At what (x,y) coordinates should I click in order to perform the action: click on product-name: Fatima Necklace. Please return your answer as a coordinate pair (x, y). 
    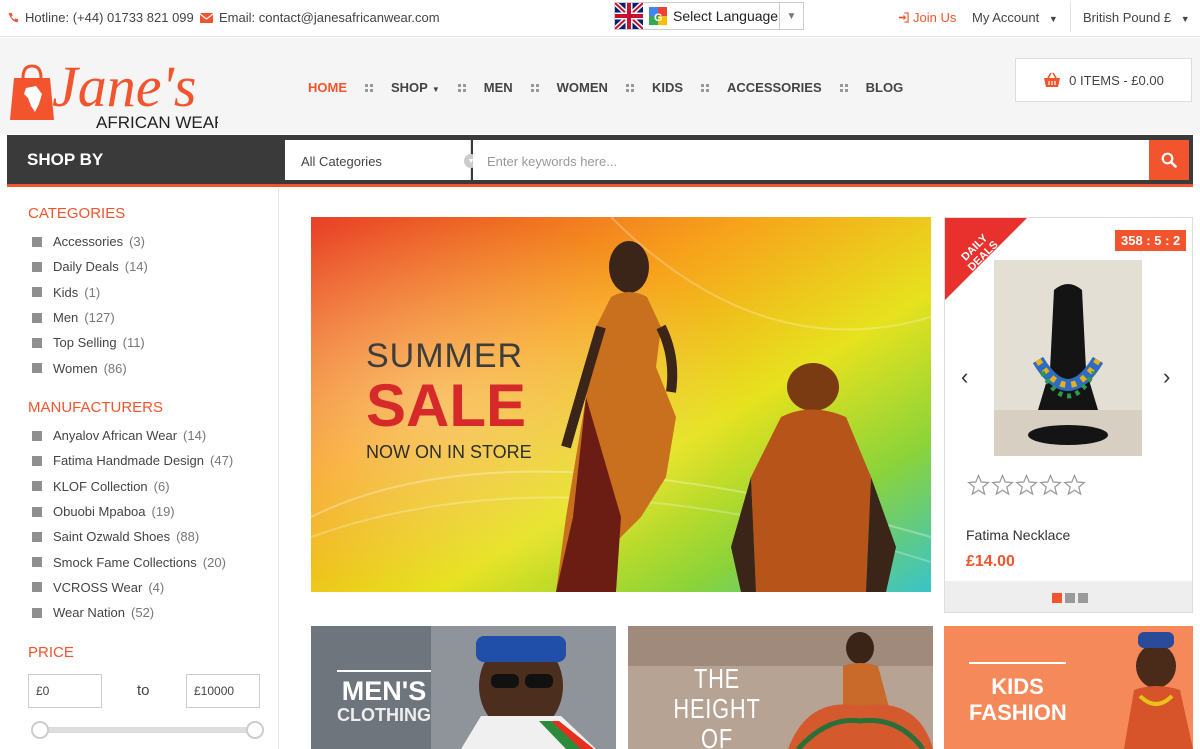
    Looking at the image, I should click on (1018, 535).